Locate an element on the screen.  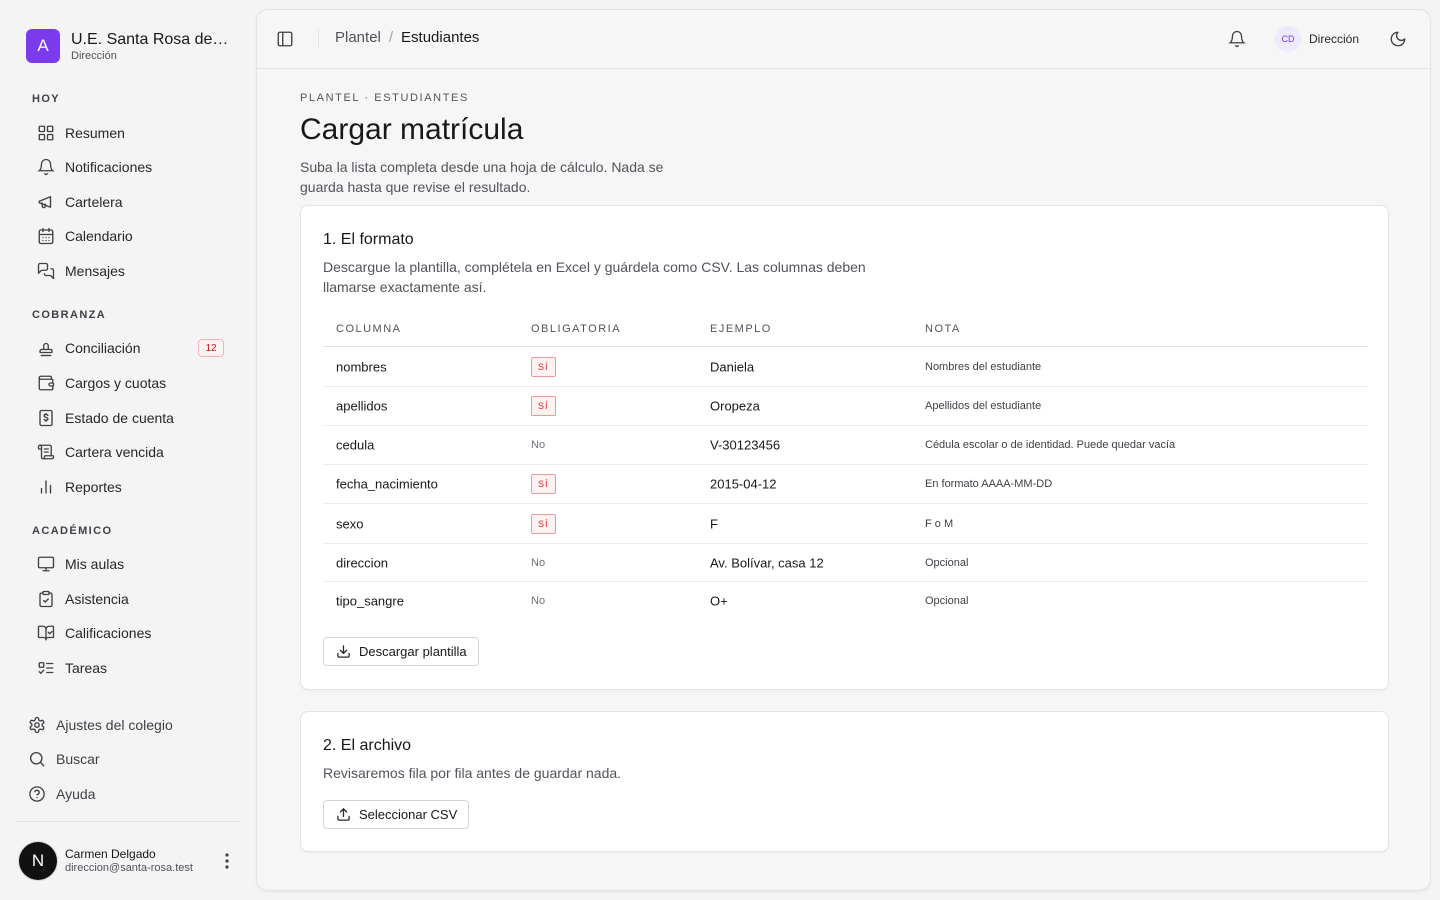
presentation-icon is located at coordinates (46, 564).